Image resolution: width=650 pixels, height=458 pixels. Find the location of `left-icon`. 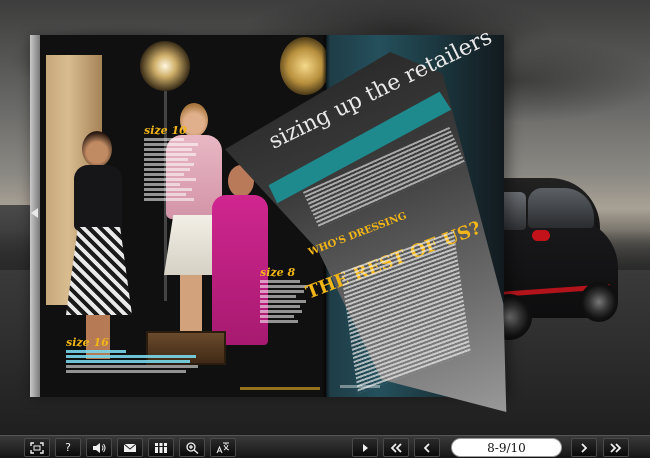

left-icon is located at coordinates (426, 447).